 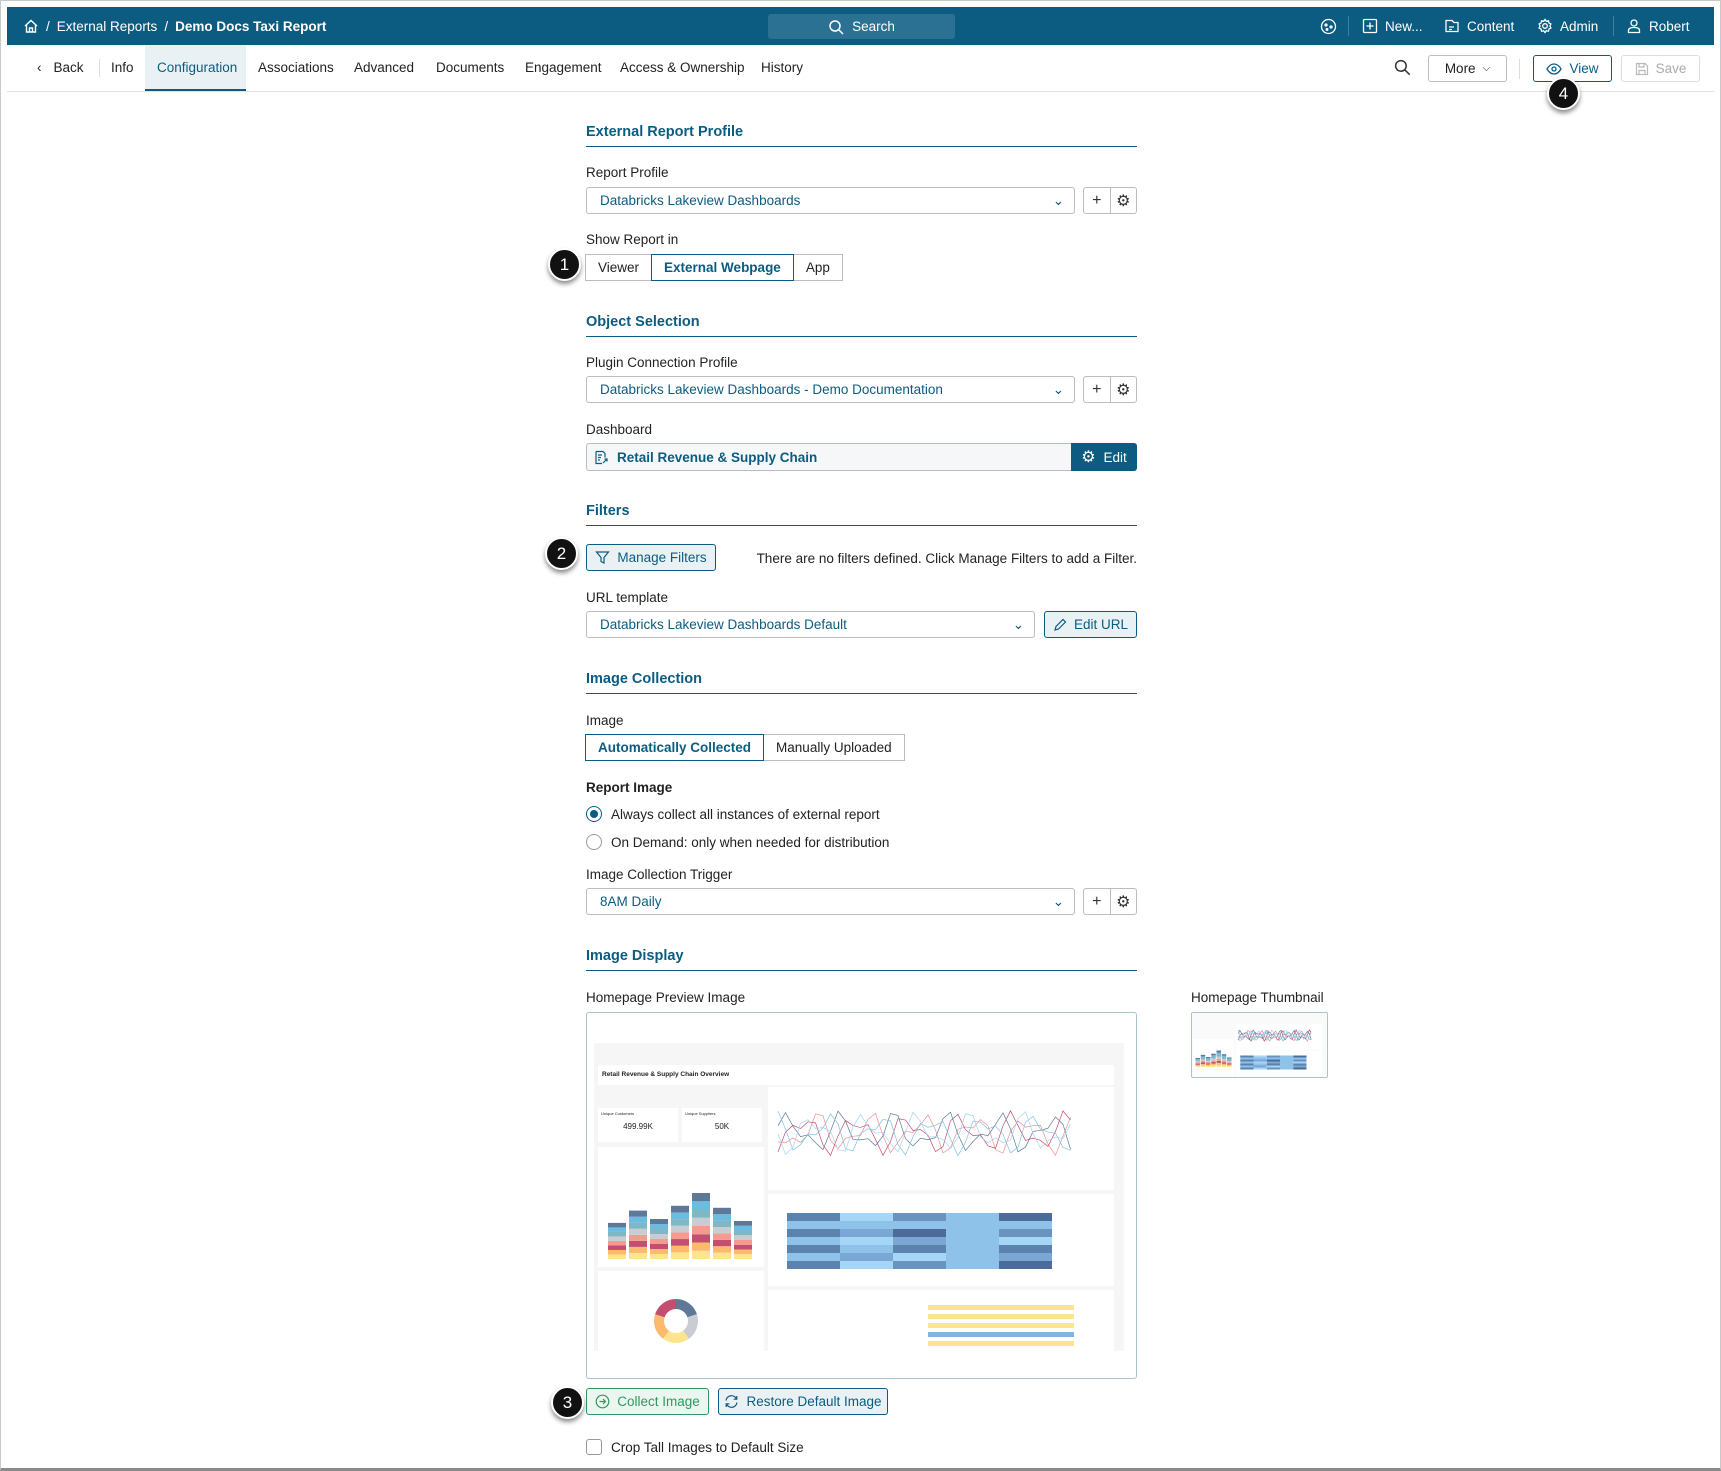 I want to click on page-search-icon, so click(x=1402, y=67).